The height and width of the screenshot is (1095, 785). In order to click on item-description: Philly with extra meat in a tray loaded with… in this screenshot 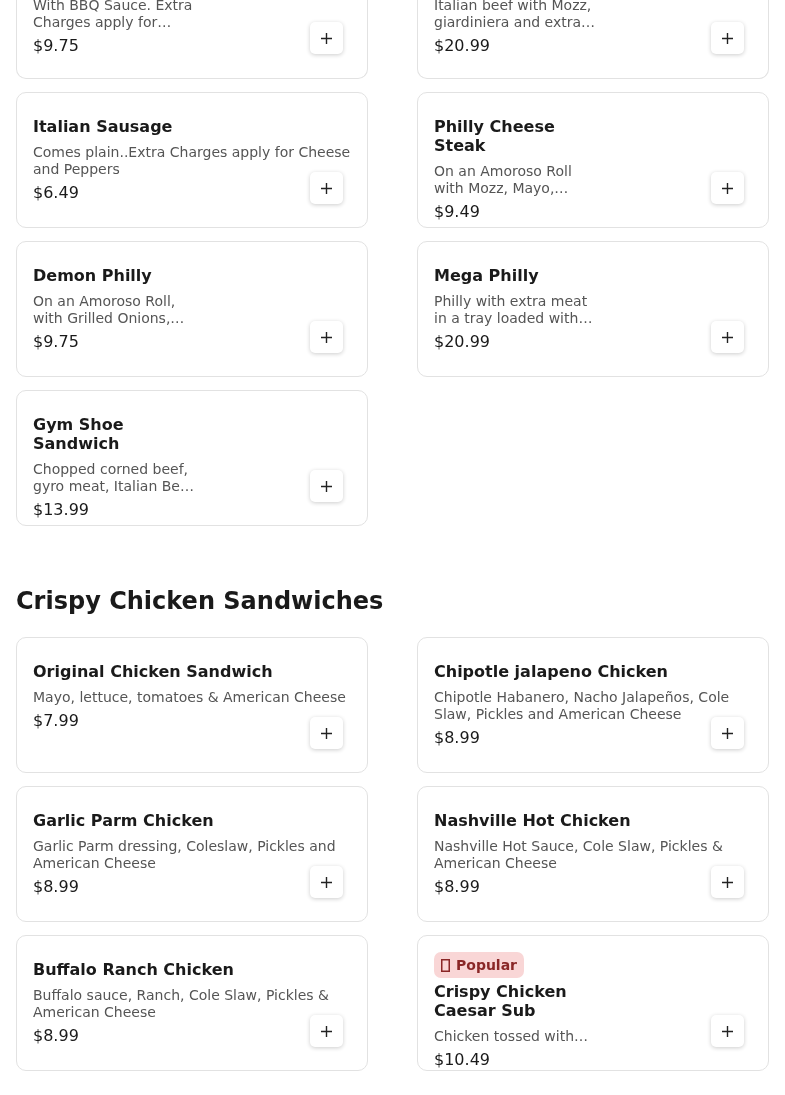, I will do `click(514, 310)`.